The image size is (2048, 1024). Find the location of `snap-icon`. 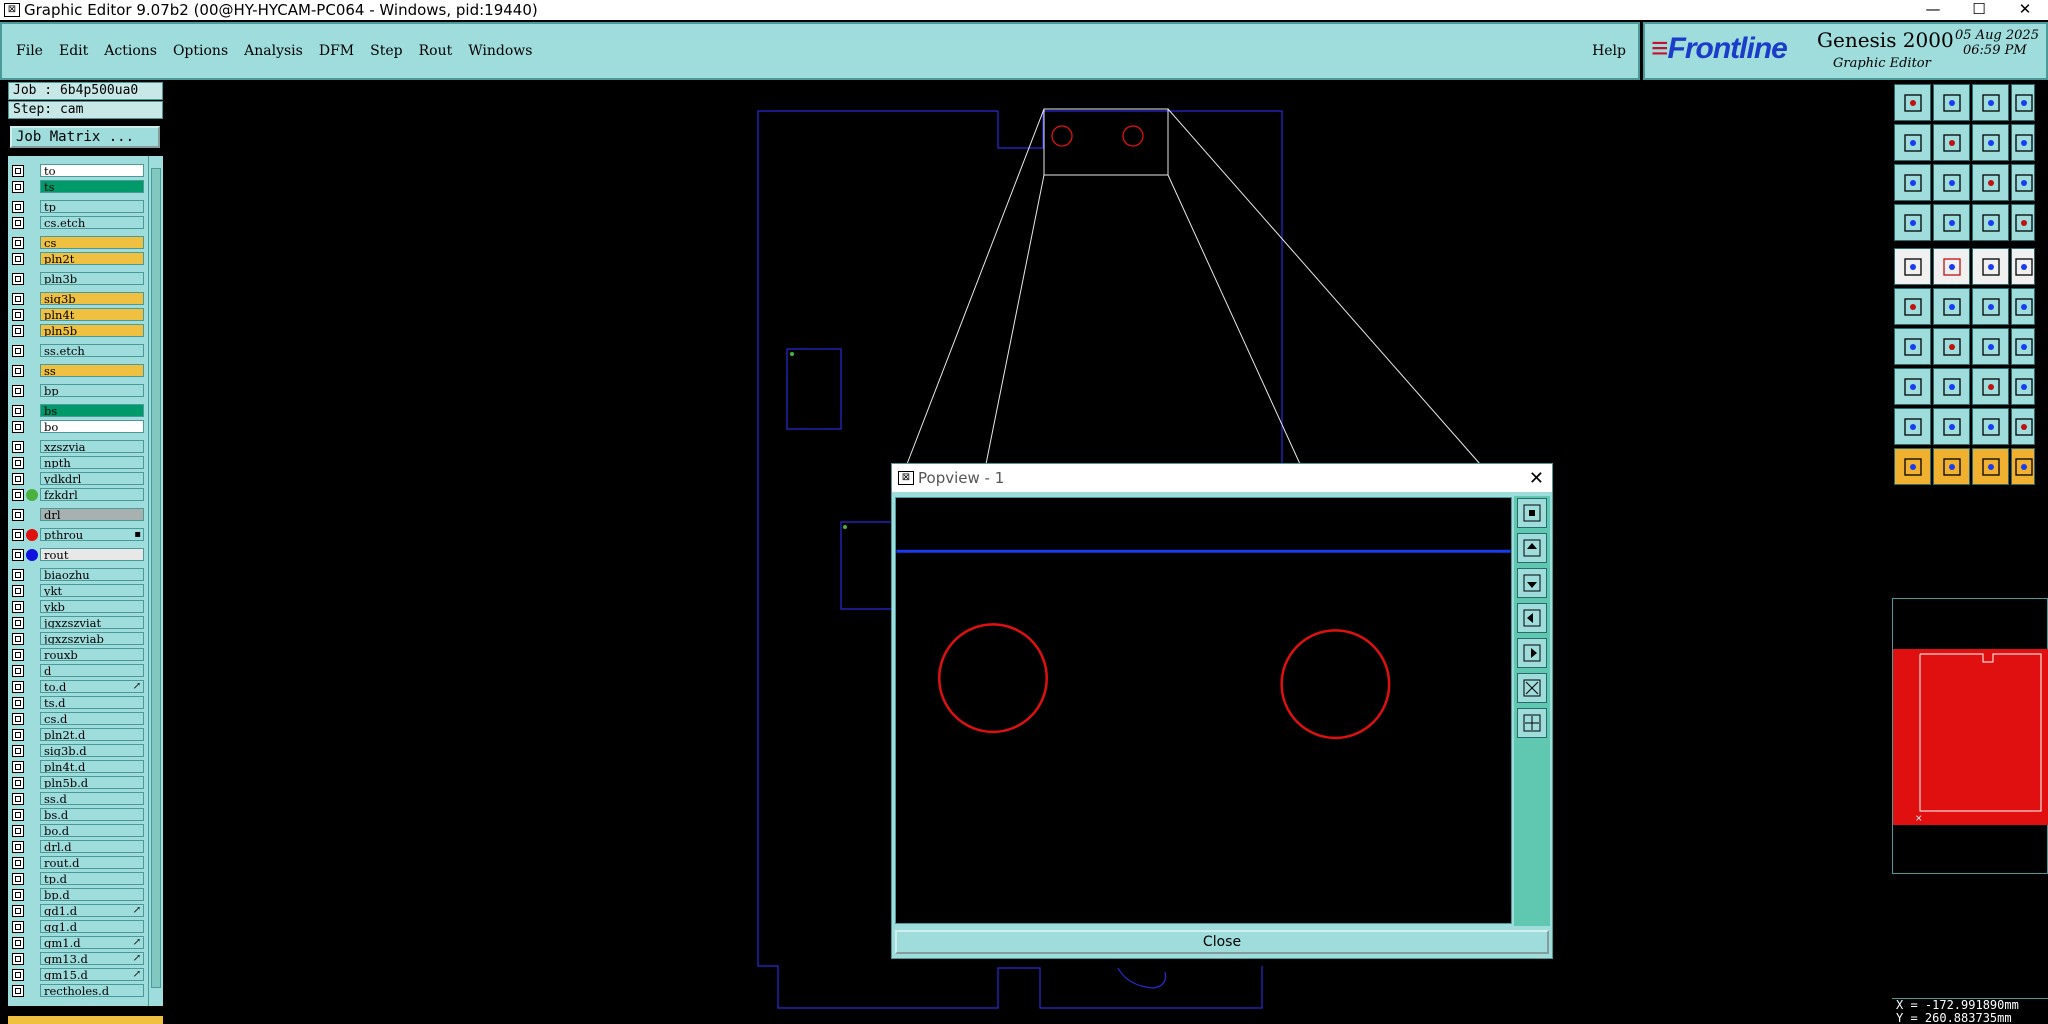

snap-icon is located at coordinates (2023, 142).